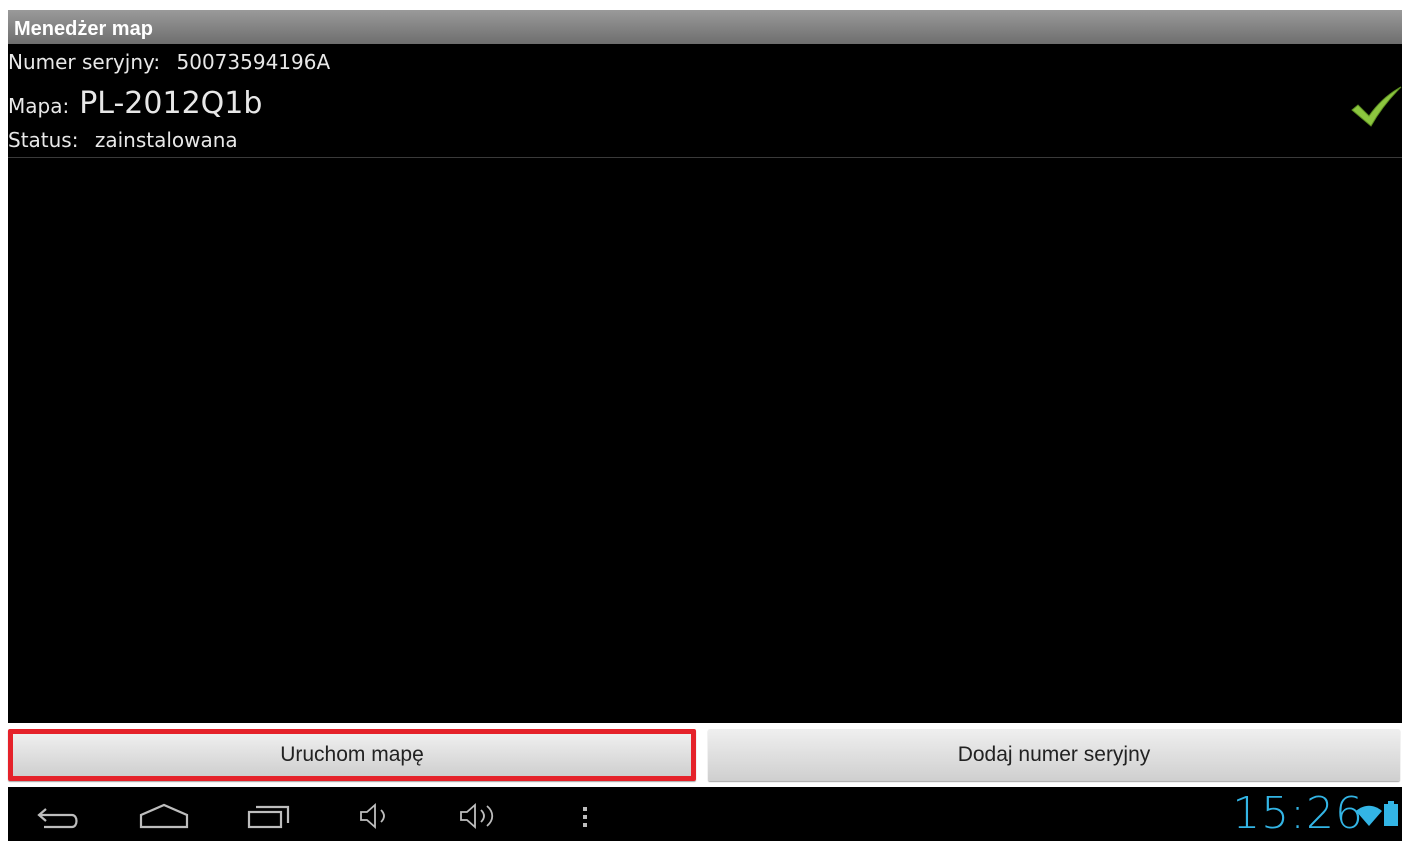  Describe the element at coordinates (1391, 813) in the screenshot. I see `battery-icon` at that location.